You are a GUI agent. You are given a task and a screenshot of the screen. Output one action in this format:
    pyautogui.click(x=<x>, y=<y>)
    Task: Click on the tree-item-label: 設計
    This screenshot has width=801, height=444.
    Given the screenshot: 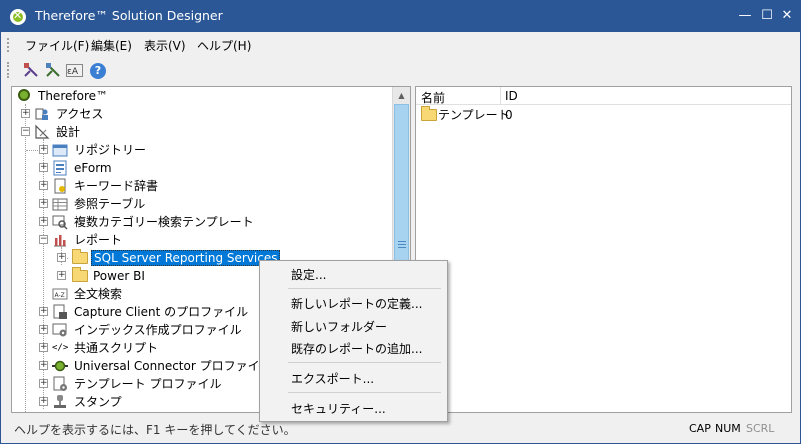 What is the action you would take?
    pyautogui.click(x=68, y=132)
    